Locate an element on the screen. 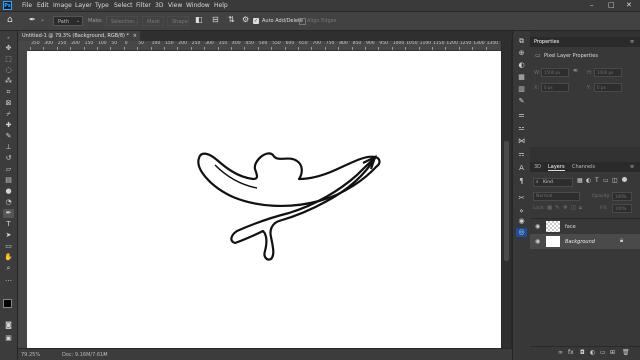 The width and height of the screenshot is (640, 360). gradient-tool-icon: ▤ is located at coordinates (8, 180).